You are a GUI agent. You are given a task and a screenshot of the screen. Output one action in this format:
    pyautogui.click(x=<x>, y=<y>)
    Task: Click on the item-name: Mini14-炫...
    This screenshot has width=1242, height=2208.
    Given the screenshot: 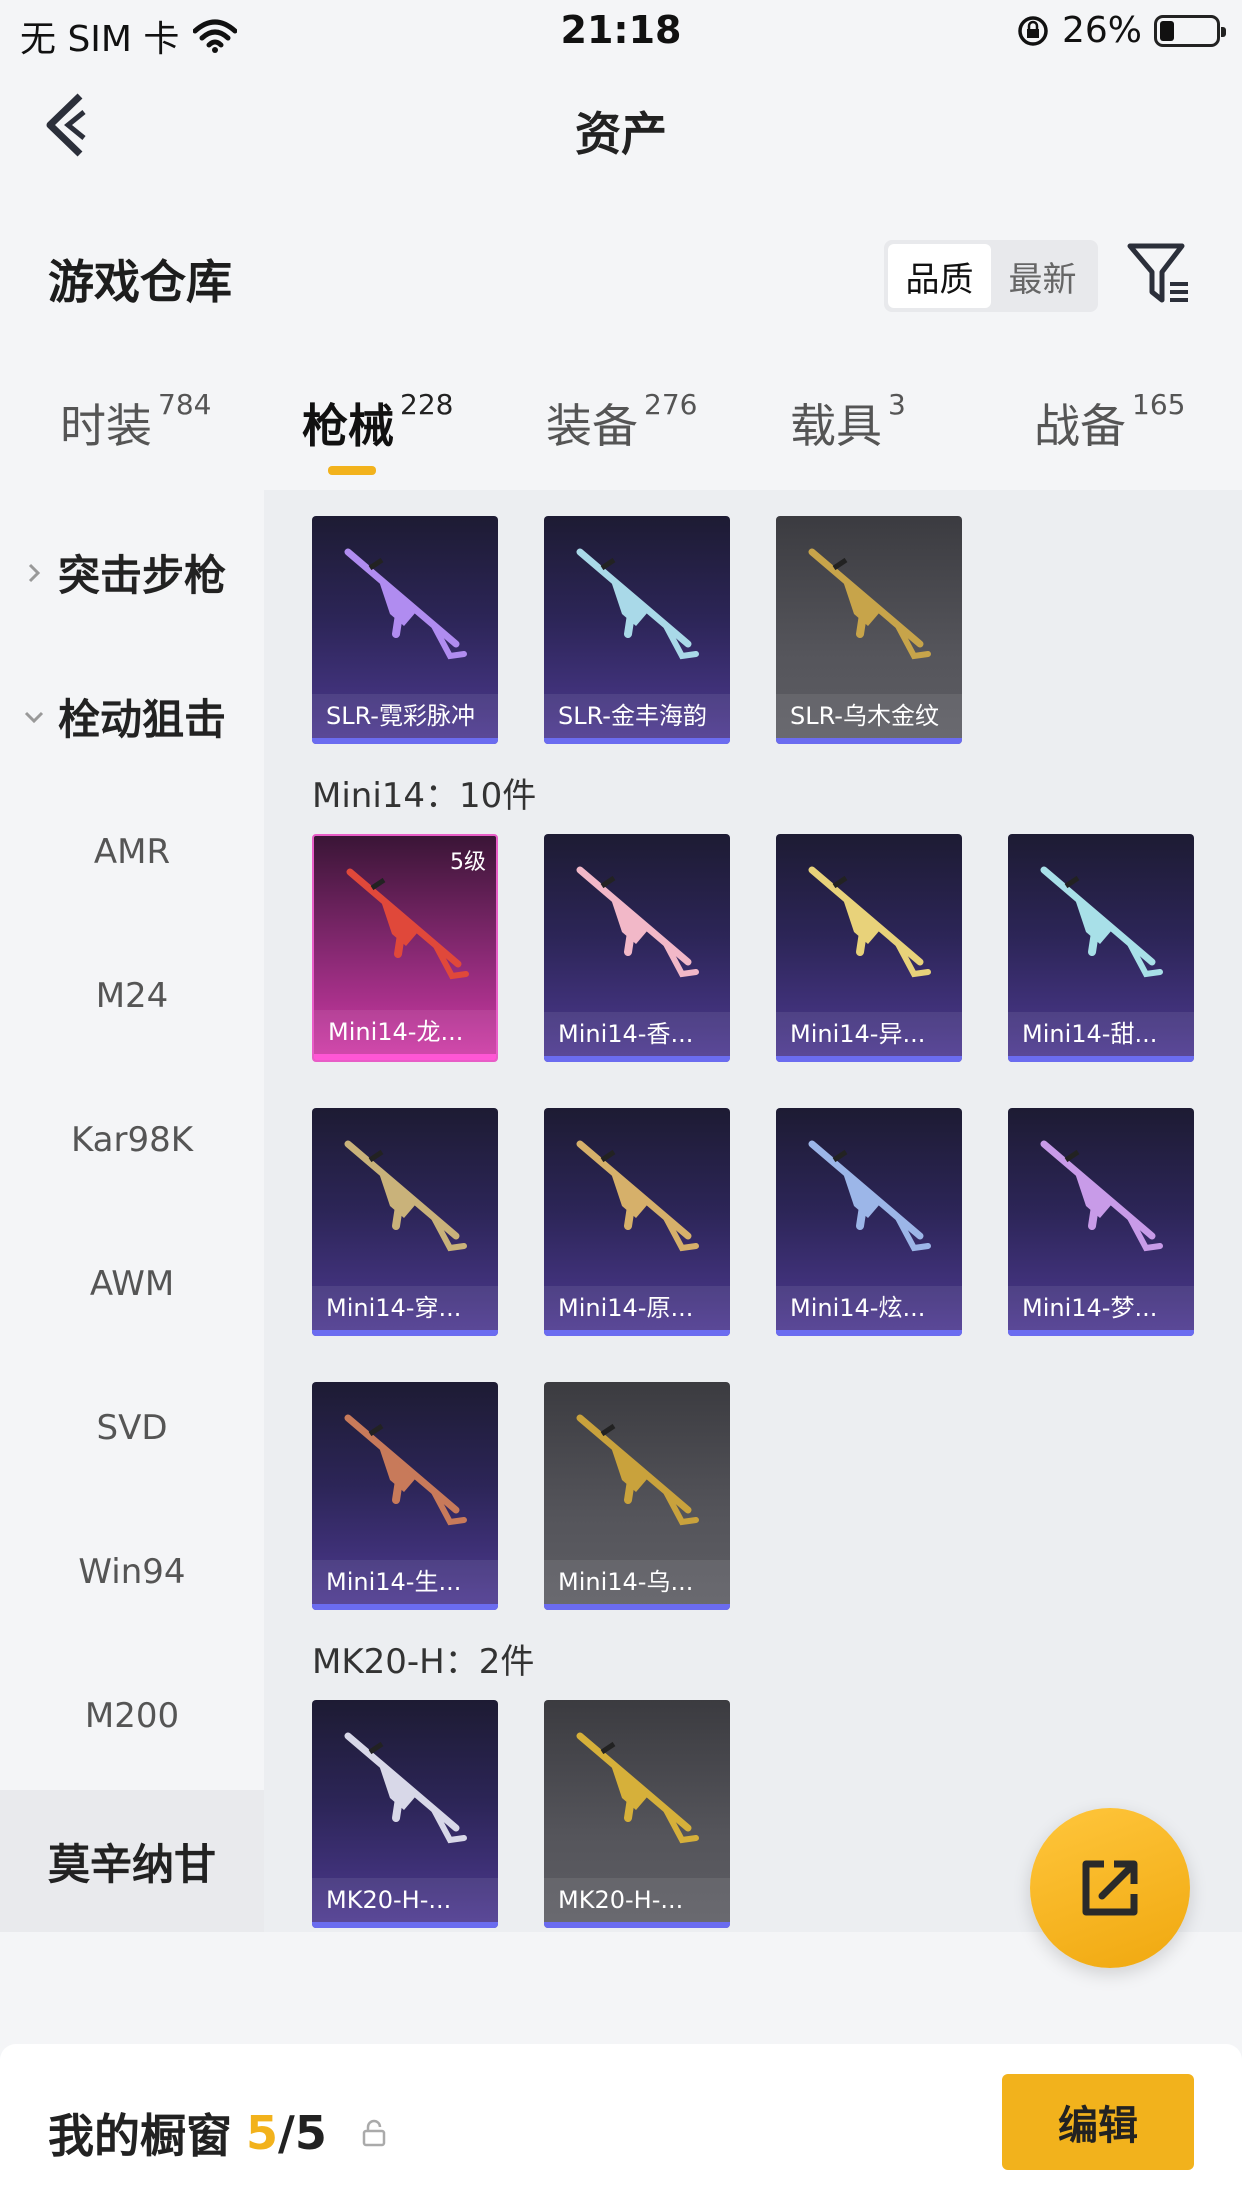 What is the action you would take?
    pyautogui.click(x=869, y=1308)
    